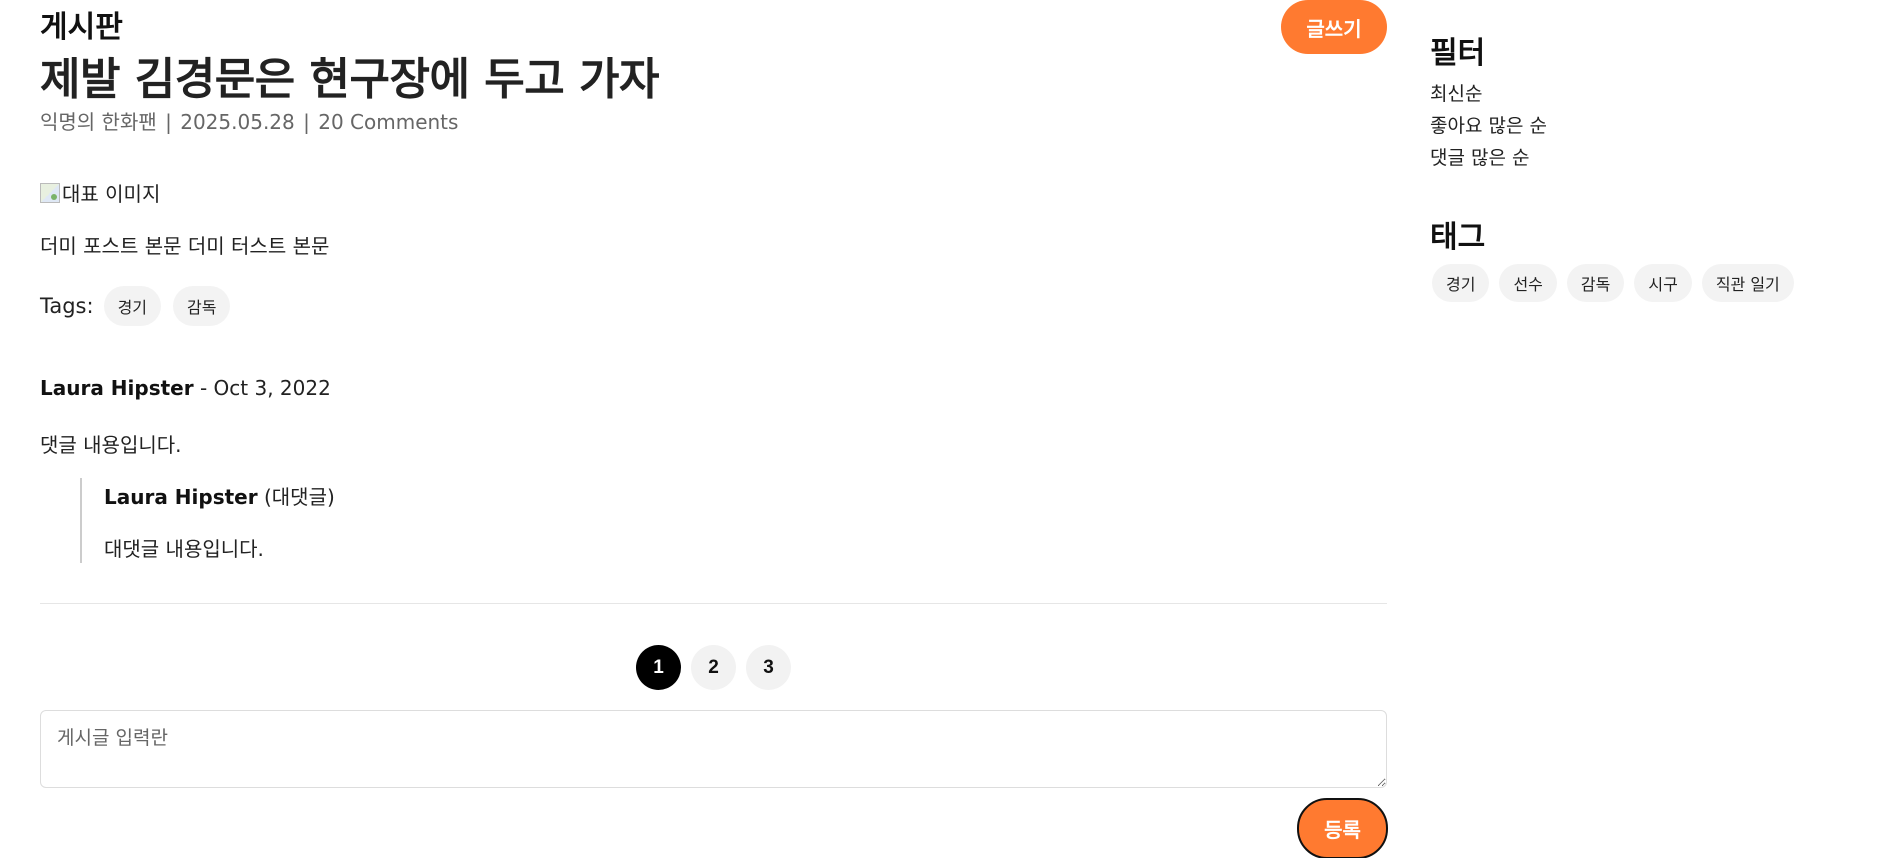 The height and width of the screenshot is (858, 1898). What do you see at coordinates (1458, 53) in the screenshot?
I see `filter-heading: 필터` at bounding box center [1458, 53].